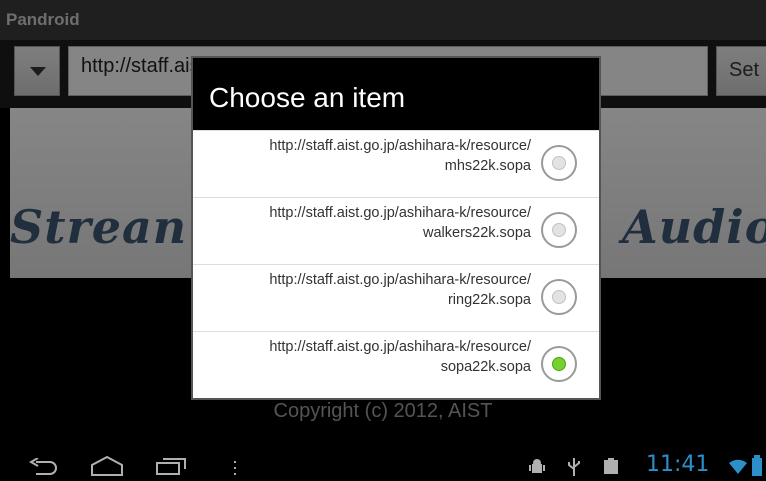 The image size is (766, 481). Describe the element at coordinates (611, 466) in the screenshot. I see `clipboard-icon` at that location.